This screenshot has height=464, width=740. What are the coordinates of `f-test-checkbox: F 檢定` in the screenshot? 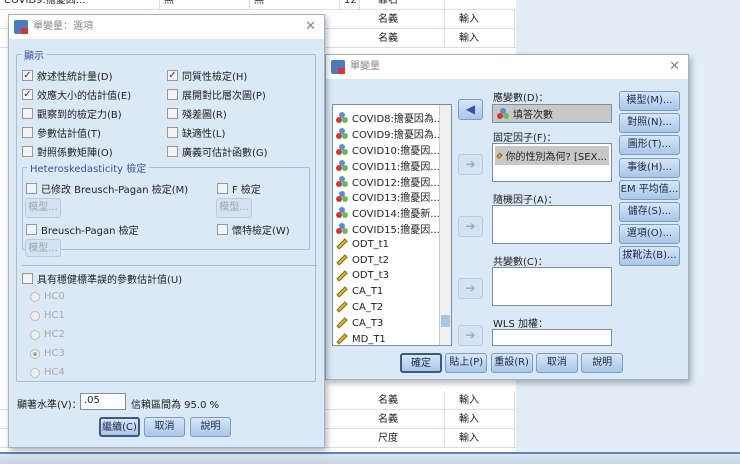 It's located at (239, 188).